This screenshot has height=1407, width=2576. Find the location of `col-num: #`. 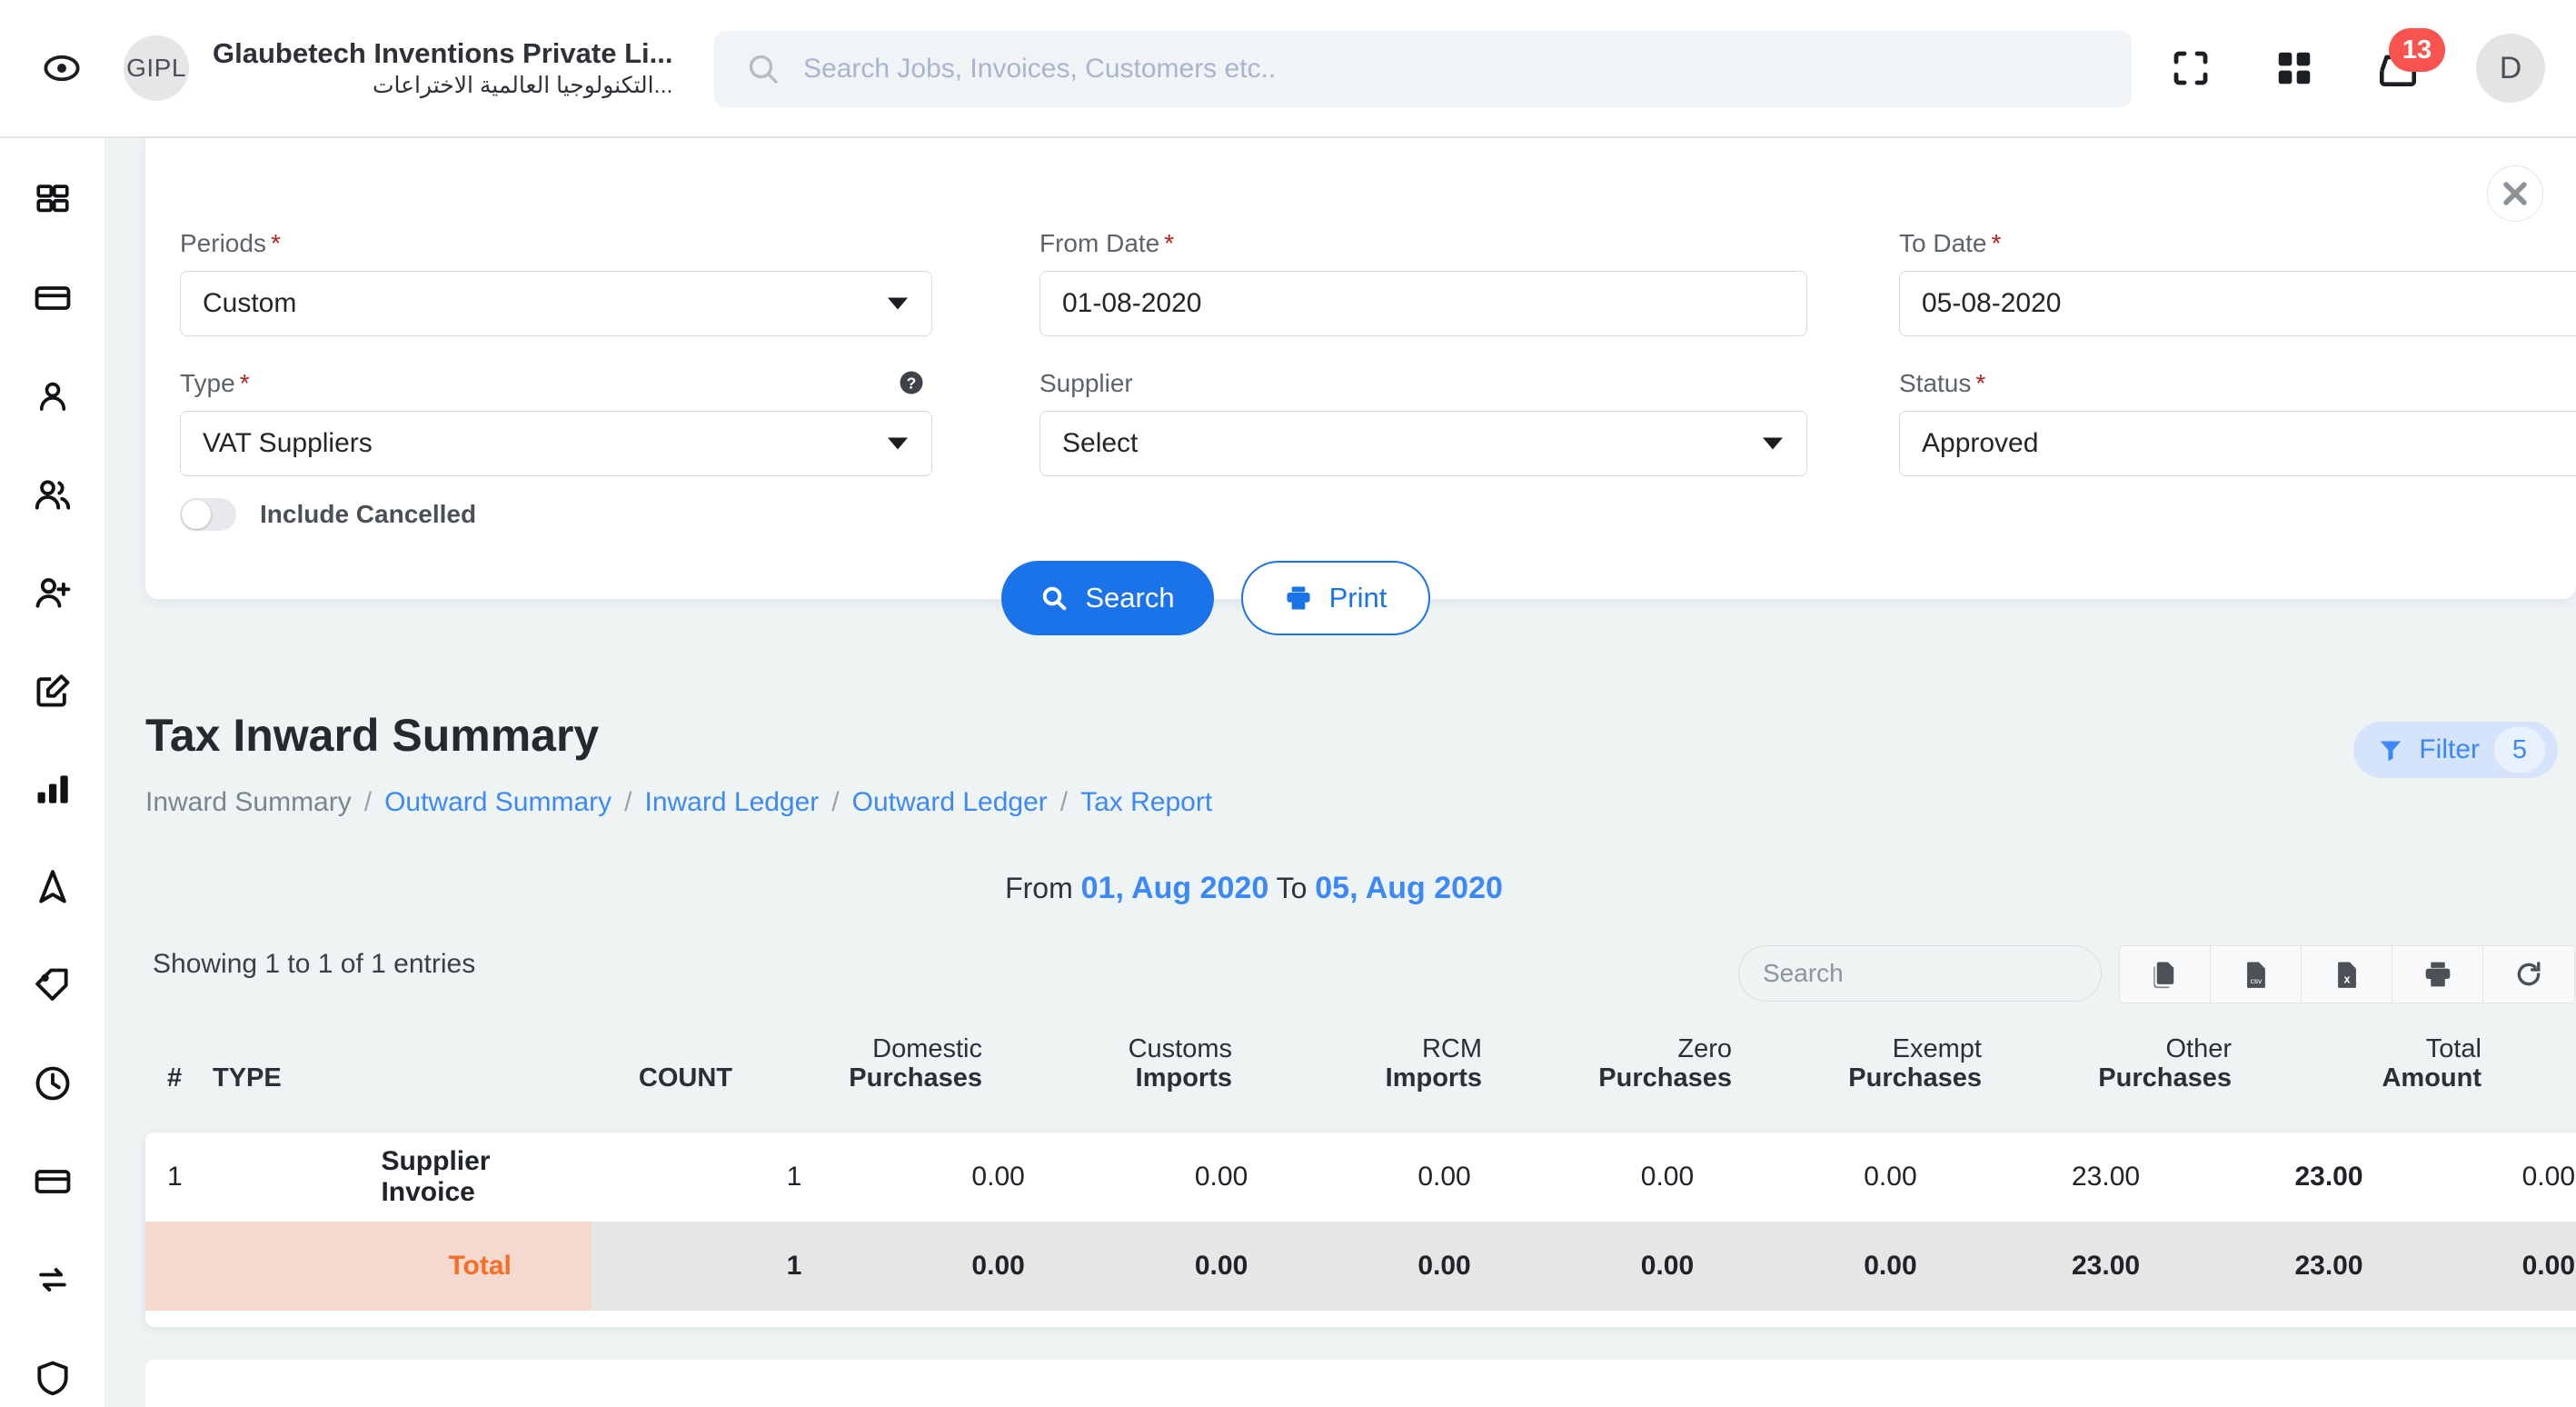

col-num: # is located at coordinates (172, 1069).